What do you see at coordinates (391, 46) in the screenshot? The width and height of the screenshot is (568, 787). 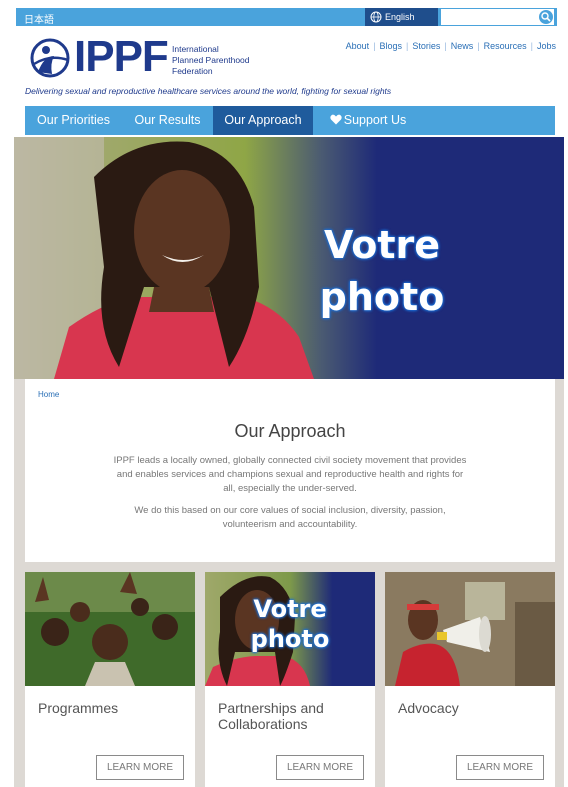 I see `blogs-link: Blogs` at bounding box center [391, 46].